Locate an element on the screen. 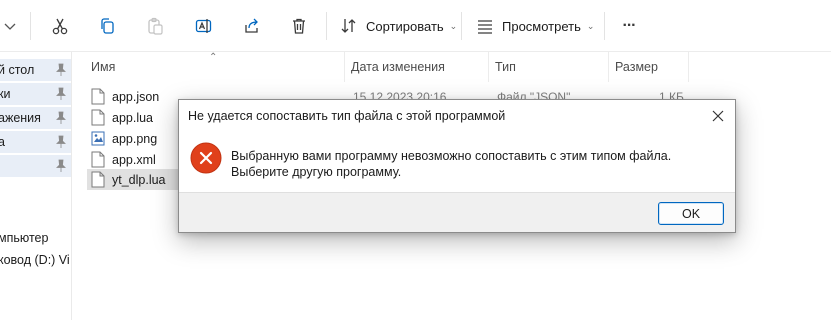 This screenshot has width=831, height=320. file-row-selected: yt_dlp.lua is located at coordinates (137, 179).